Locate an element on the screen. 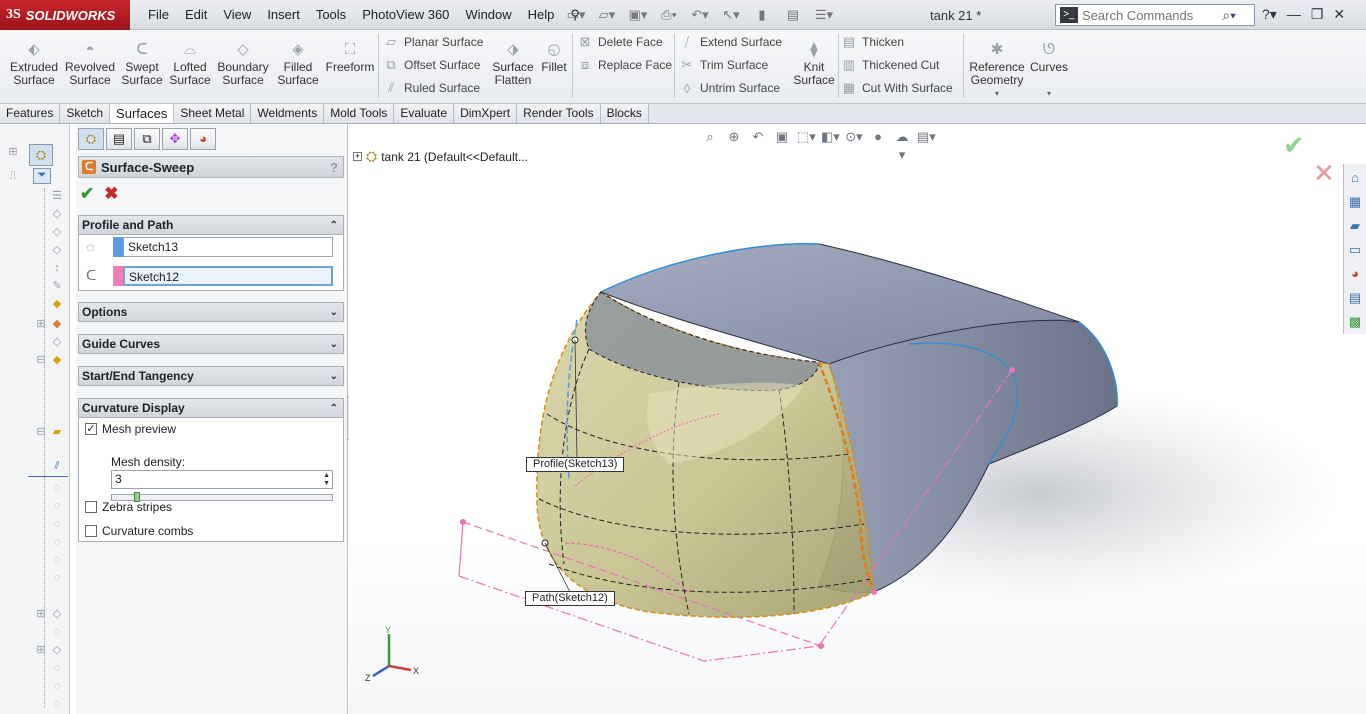 The height and width of the screenshot is (714, 1366). edit-appearance-icon: ● is located at coordinates (878, 137).